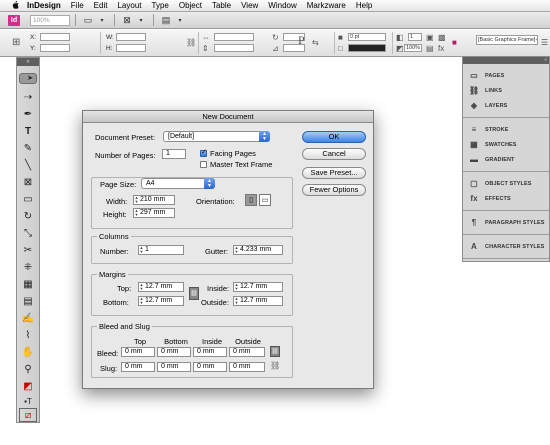 This screenshot has height=445, width=550. I want to click on panel-item-stroke: ≡ STROKE, so click(506, 129).